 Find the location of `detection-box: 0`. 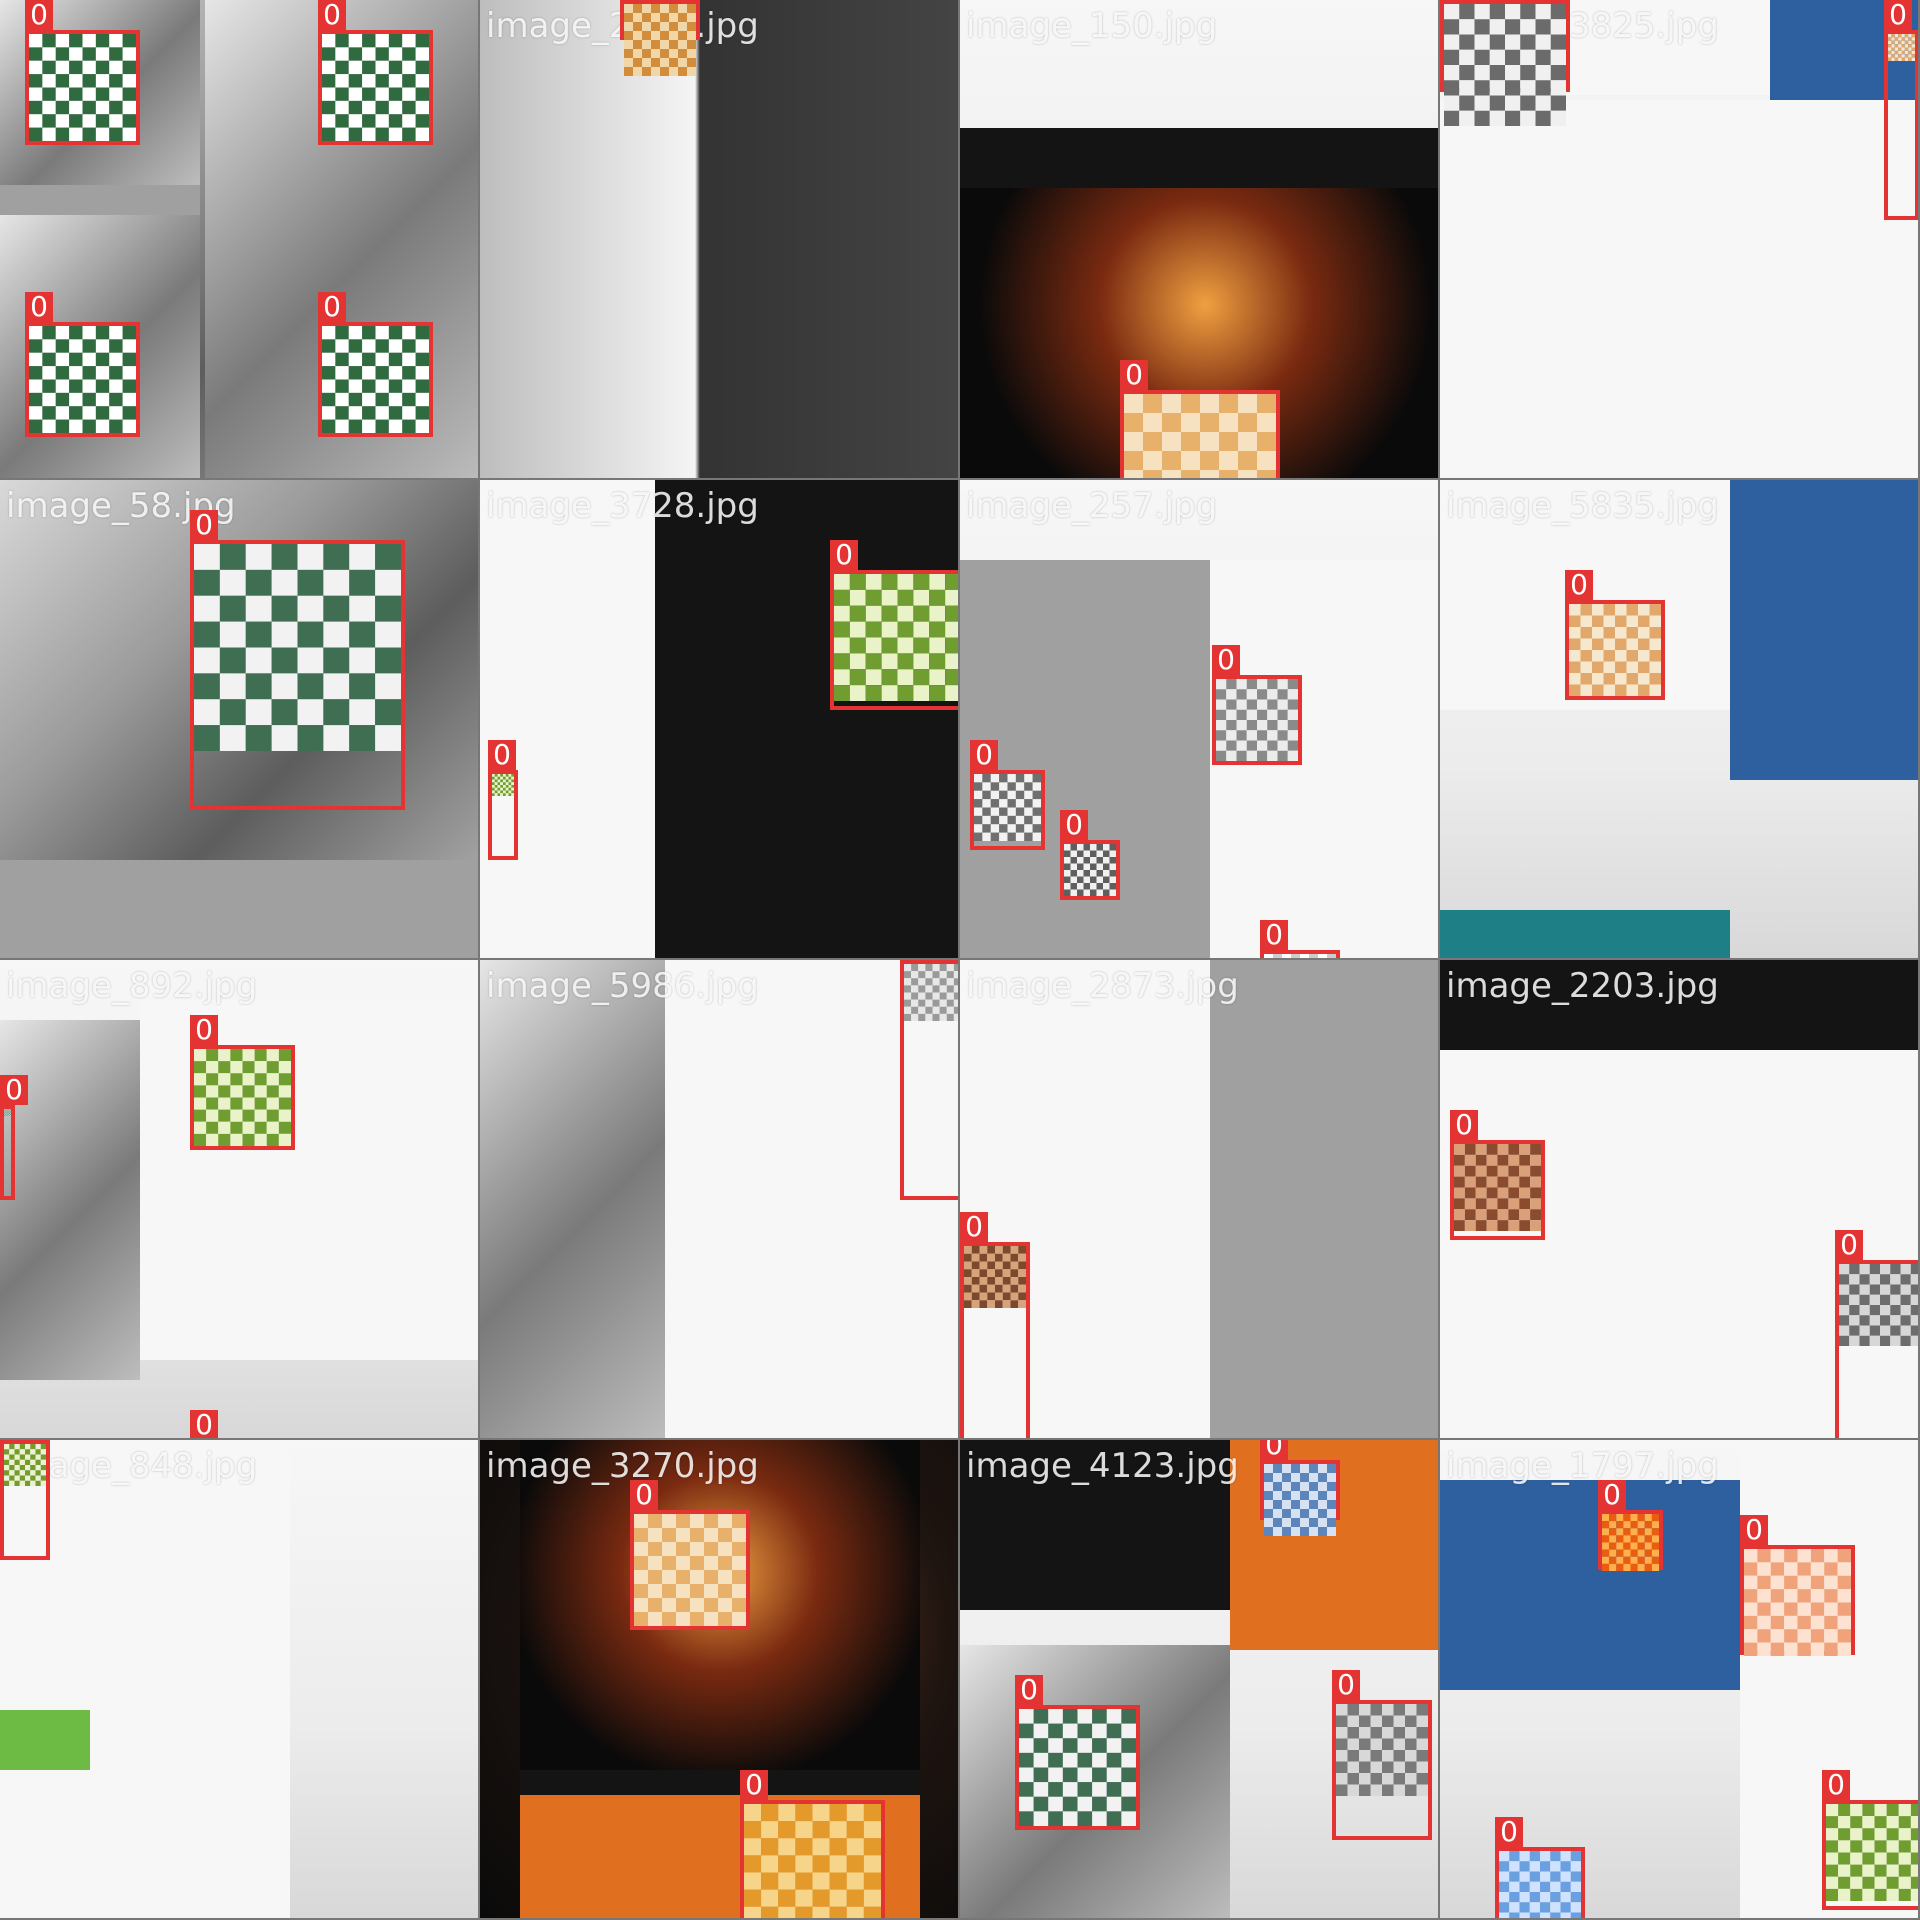

detection-box: 0 is located at coordinates (1090, 855).